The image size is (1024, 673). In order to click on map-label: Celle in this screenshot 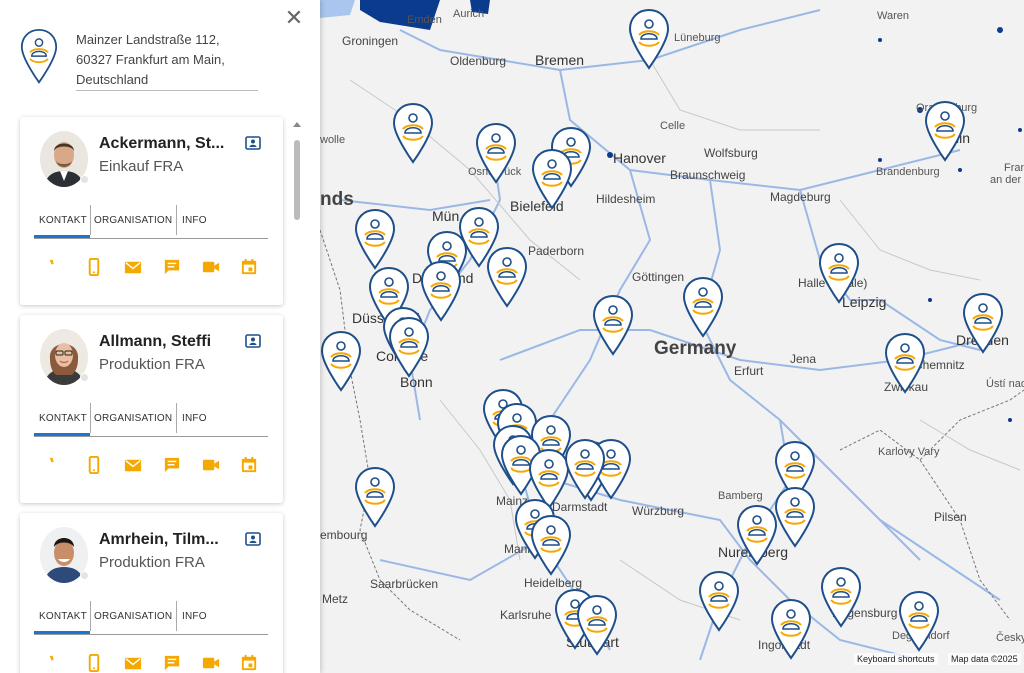, I will do `click(673, 126)`.